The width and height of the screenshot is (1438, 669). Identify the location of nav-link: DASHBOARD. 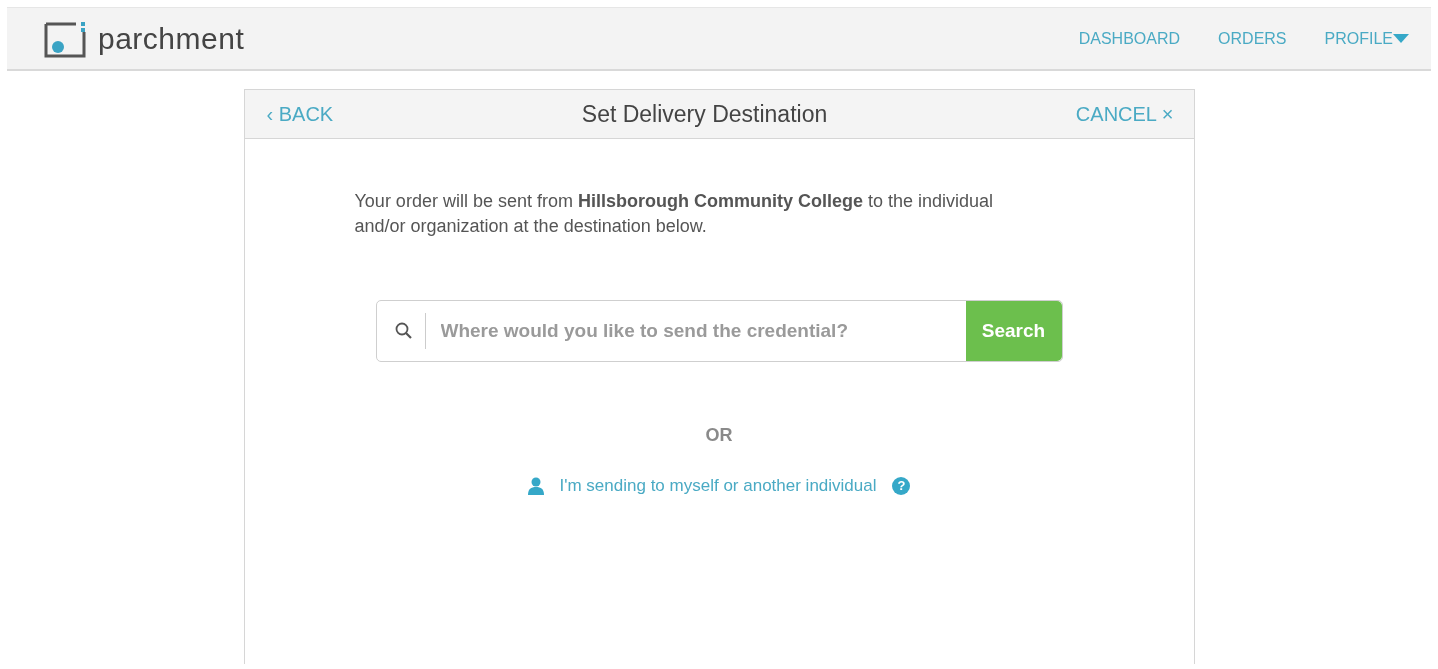
(1129, 38).